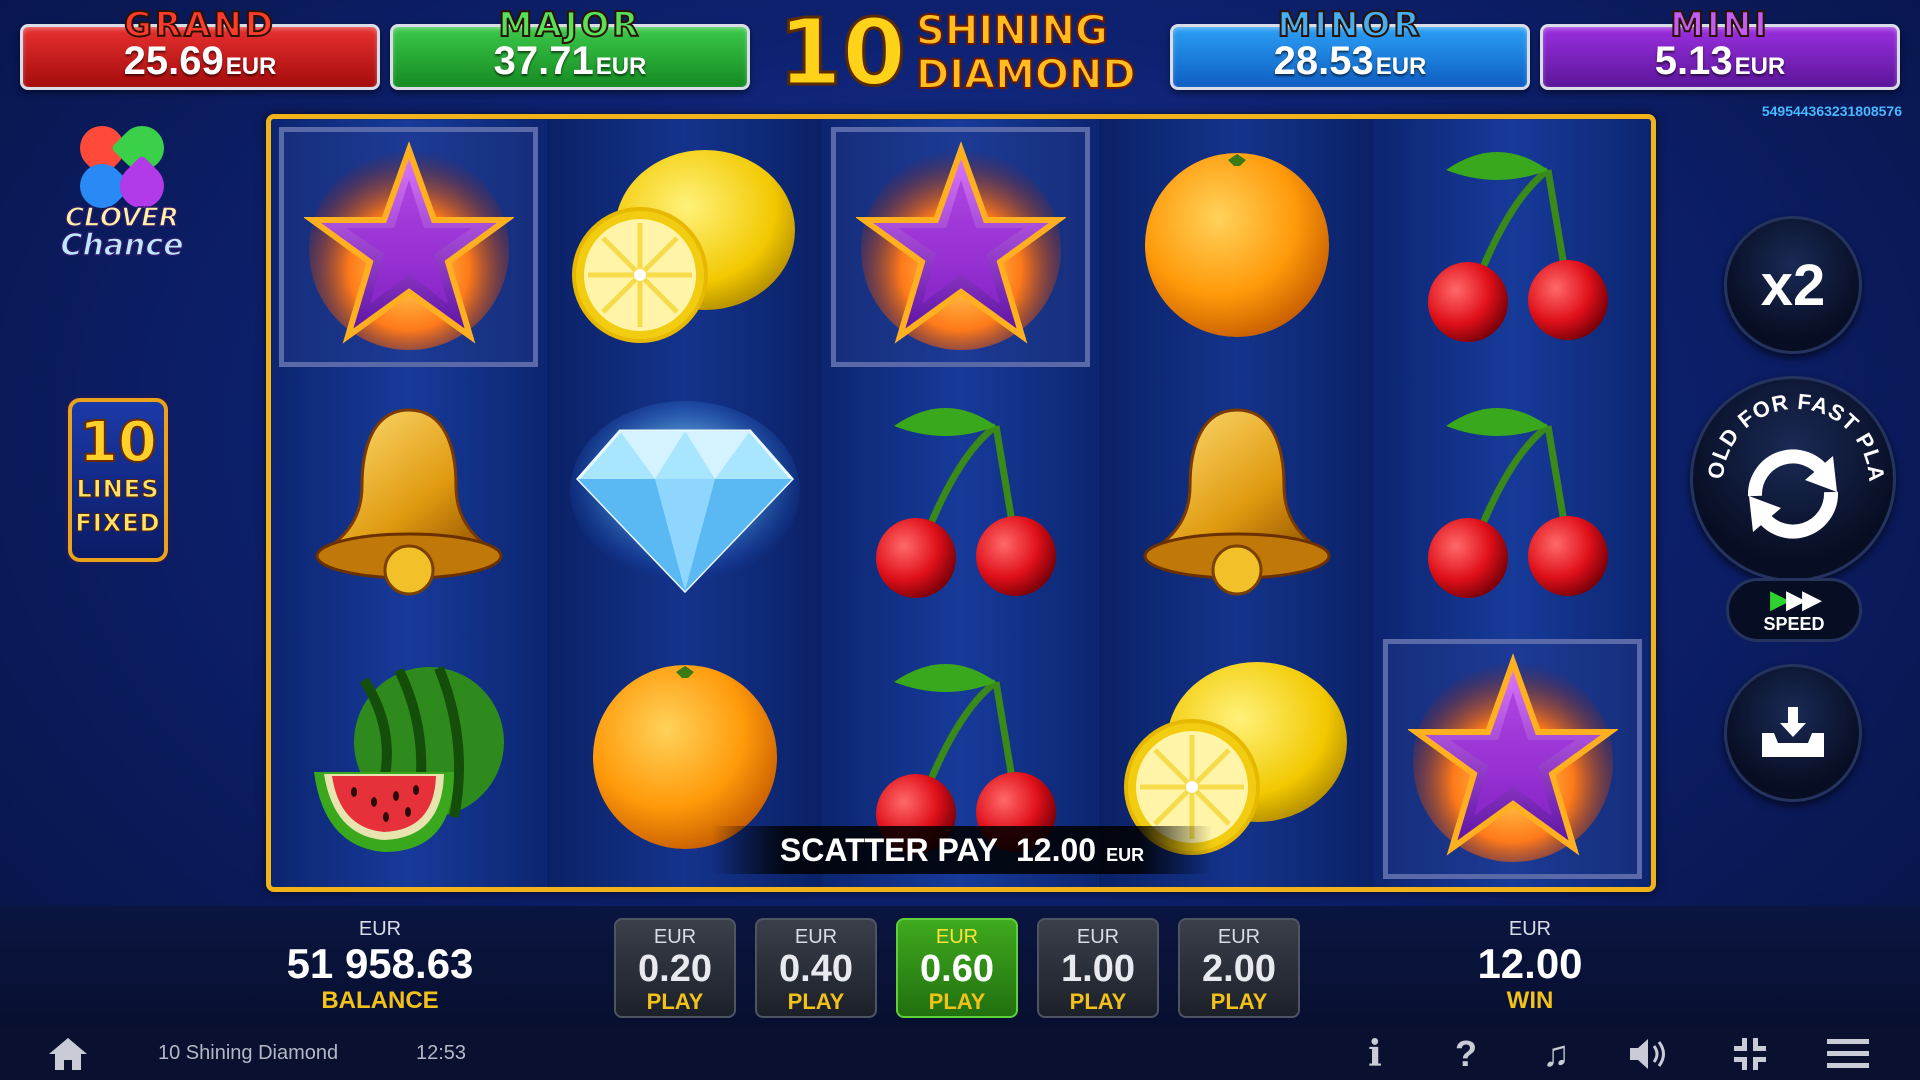 This screenshot has height=1080, width=1920. I want to click on game-logo: 10 SHINING DIAMOND, so click(959, 53).